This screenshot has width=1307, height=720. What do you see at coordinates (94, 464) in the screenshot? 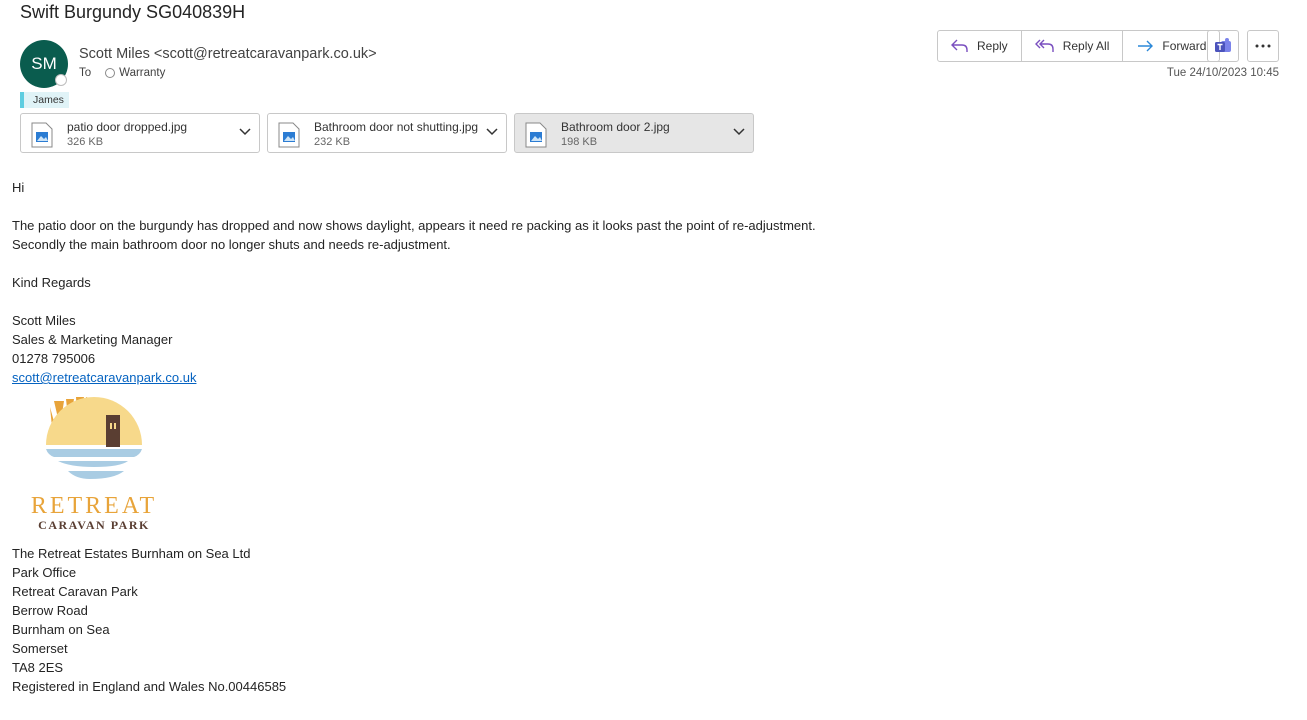
I see `retreat-logo: RETREAT CARAVAN PARK` at bounding box center [94, 464].